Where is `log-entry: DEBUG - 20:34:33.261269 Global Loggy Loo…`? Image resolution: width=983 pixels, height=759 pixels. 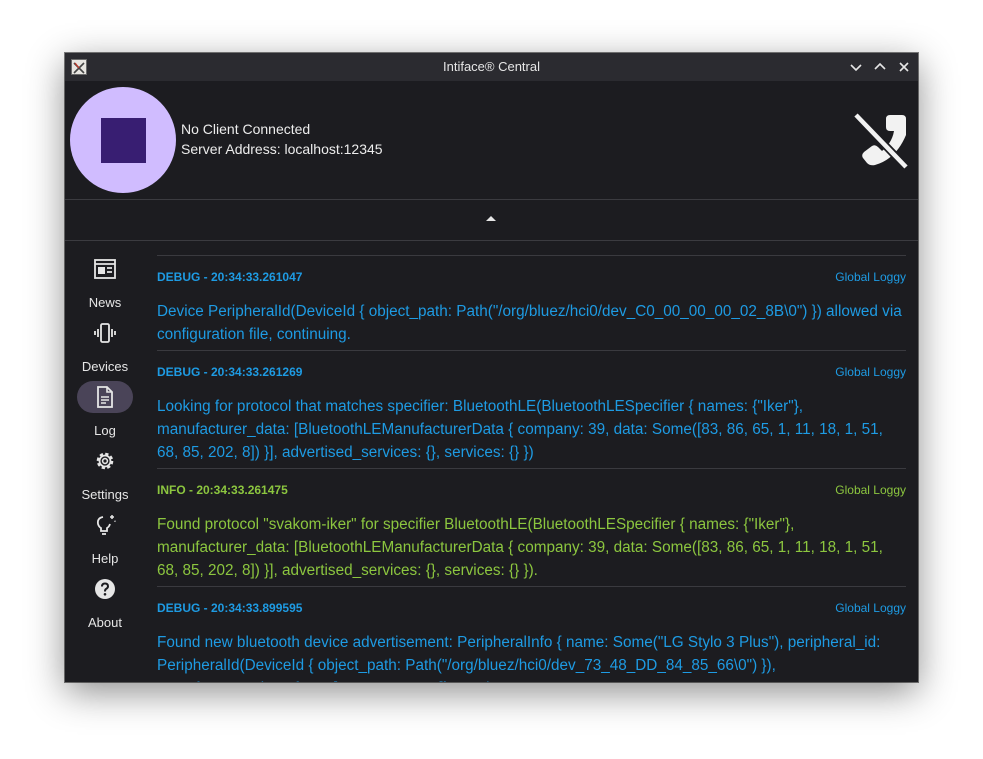 log-entry: DEBUG - 20:34:33.261269 Global Loggy Loo… is located at coordinates (531, 410).